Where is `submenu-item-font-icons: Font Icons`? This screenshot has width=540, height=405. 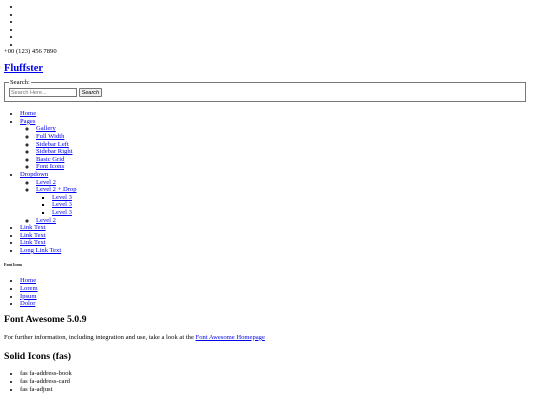 submenu-item-font-icons: Font Icons is located at coordinates (286, 167).